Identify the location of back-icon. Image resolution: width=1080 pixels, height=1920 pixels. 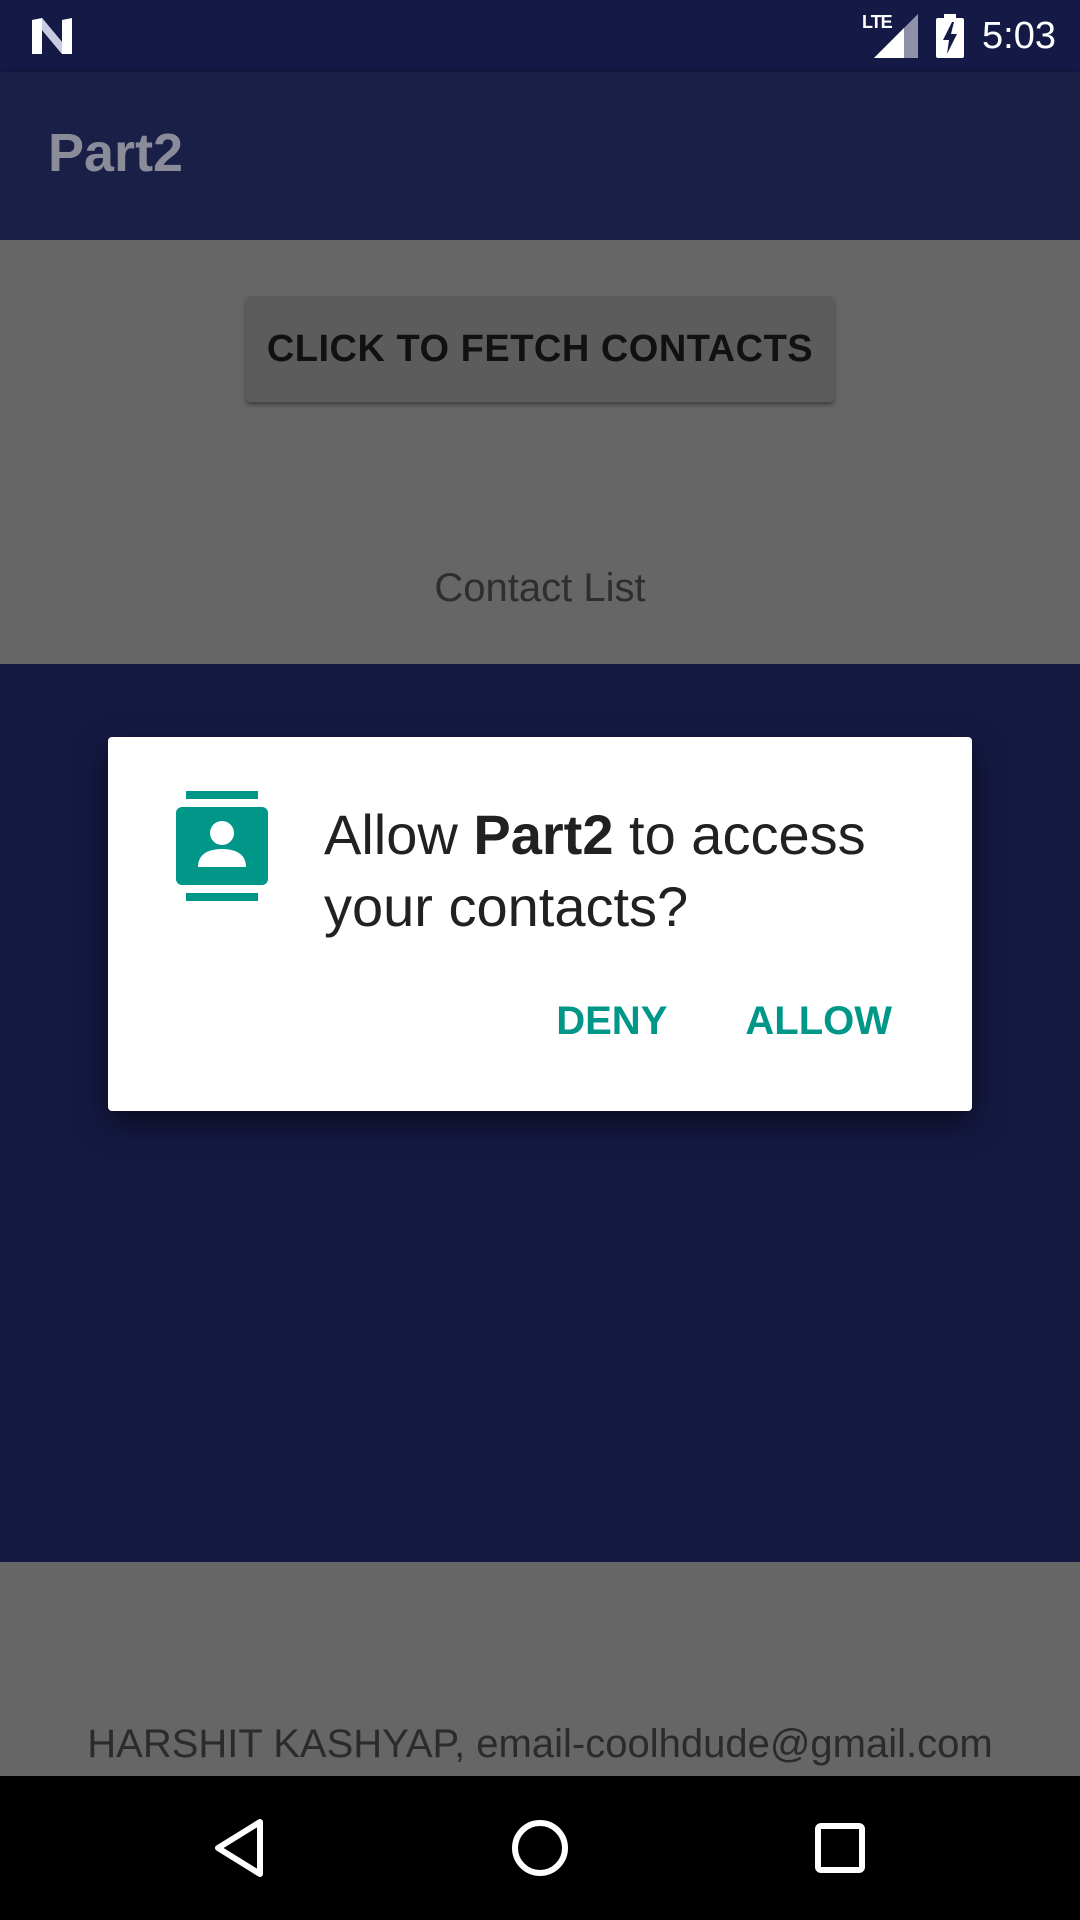
(240, 1848).